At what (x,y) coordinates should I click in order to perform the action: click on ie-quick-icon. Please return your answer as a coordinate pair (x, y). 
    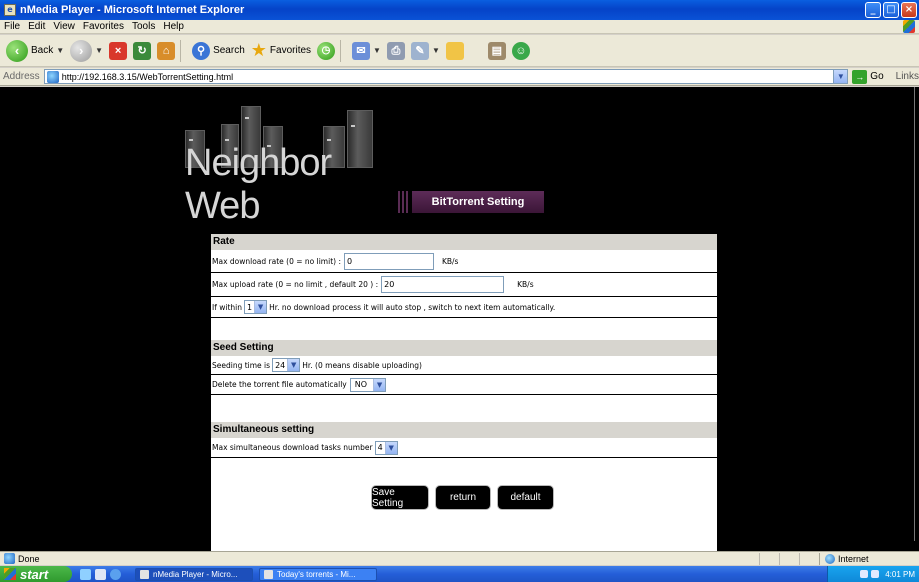
    Looking at the image, I should click on (115, 574).